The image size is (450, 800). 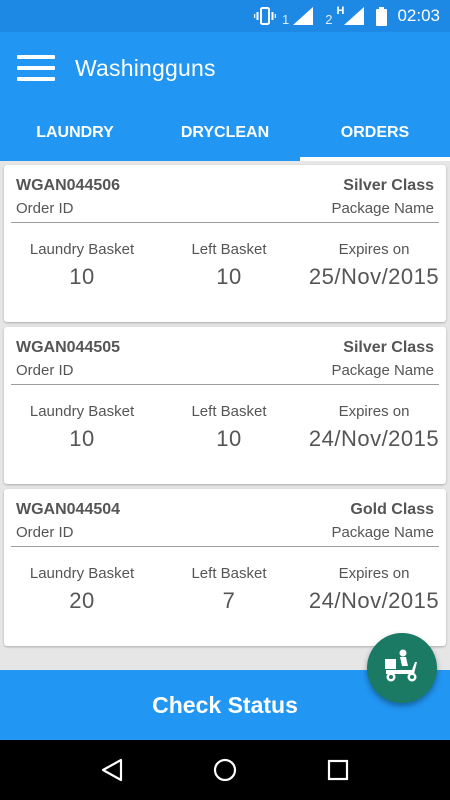 I want to click on recents-icon, so click(x=338, y=770).